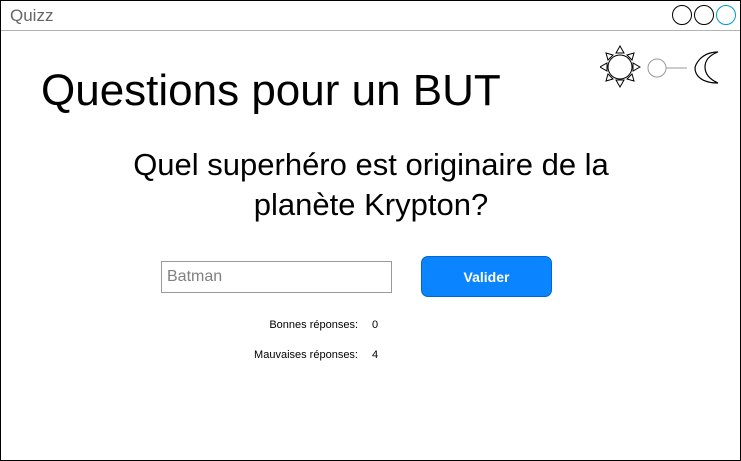 This screenshot has width=741, height=461. I want to click on theme-toggle, so click(661, 66).